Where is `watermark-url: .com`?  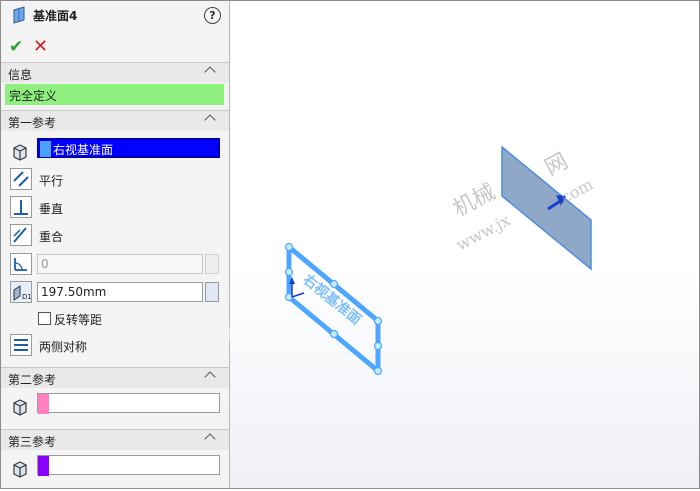
watermark-url: .com is located at coordinates (574, 192).